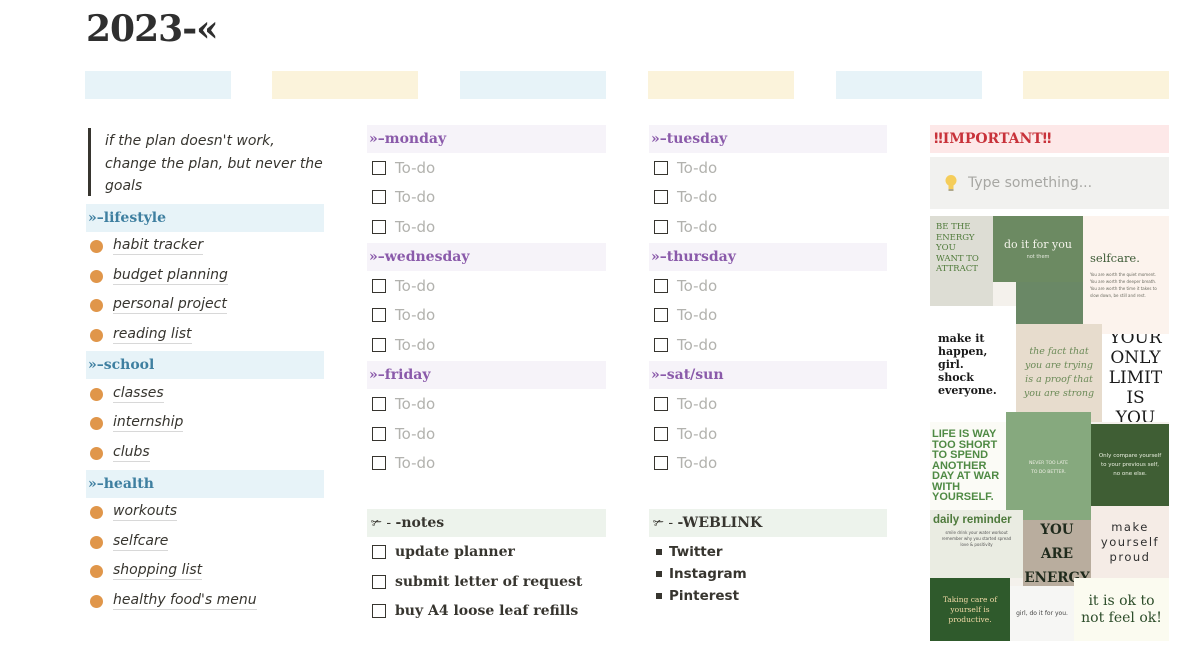  What do you see at coordinates (138, 394) in the screenshot?
I see `list-item-label: classes` at bounding box center [138, 394].